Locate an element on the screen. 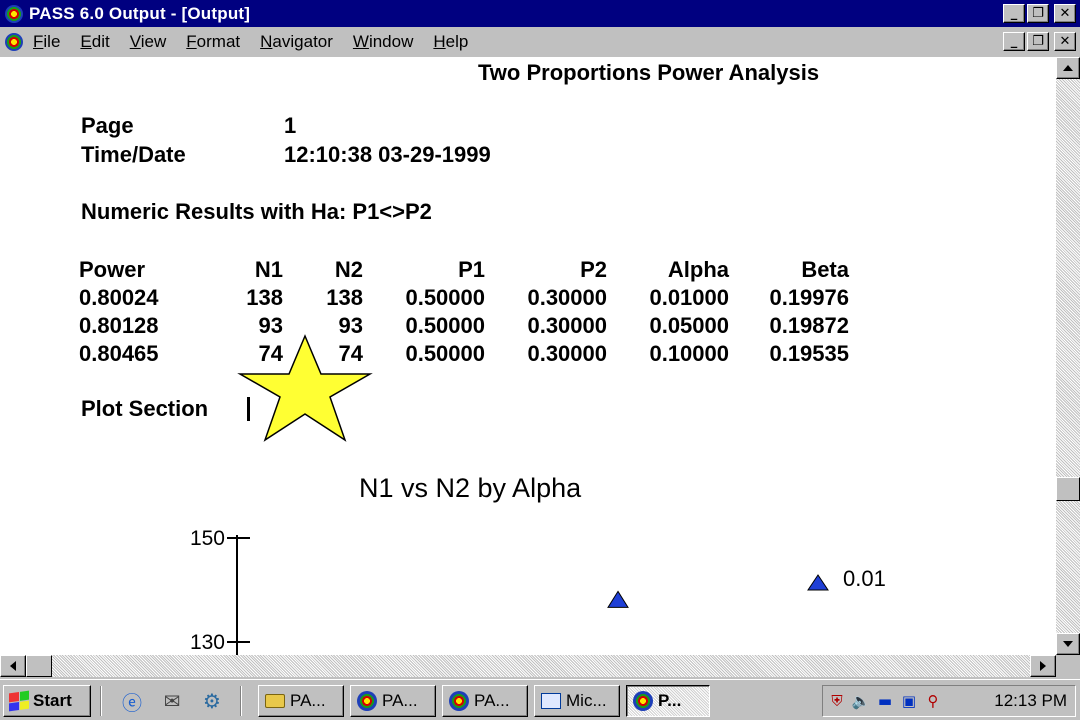  scroll-left-button is located at coordinates (13, 666).